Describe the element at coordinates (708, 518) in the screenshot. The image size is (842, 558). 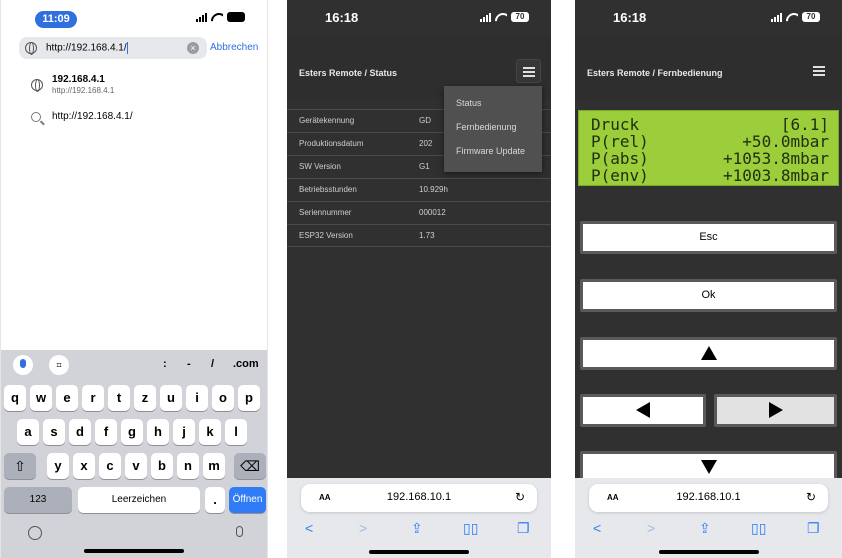
I see `safari-toolbar: AA 192.168.10.1 ↻ < > ⇪ ▯▯ ❐` at that location.